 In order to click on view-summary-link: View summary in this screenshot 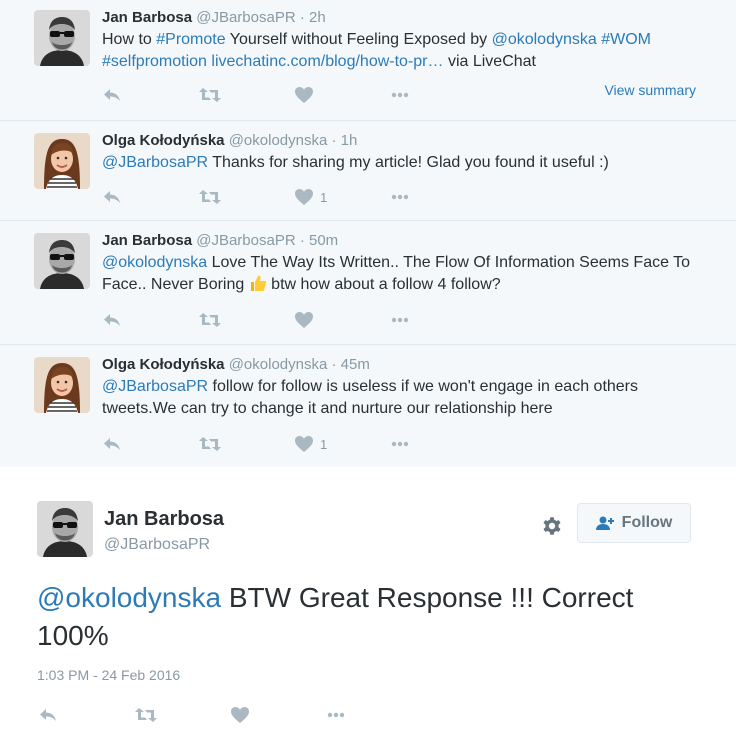, I will do `click(650, 90)`.